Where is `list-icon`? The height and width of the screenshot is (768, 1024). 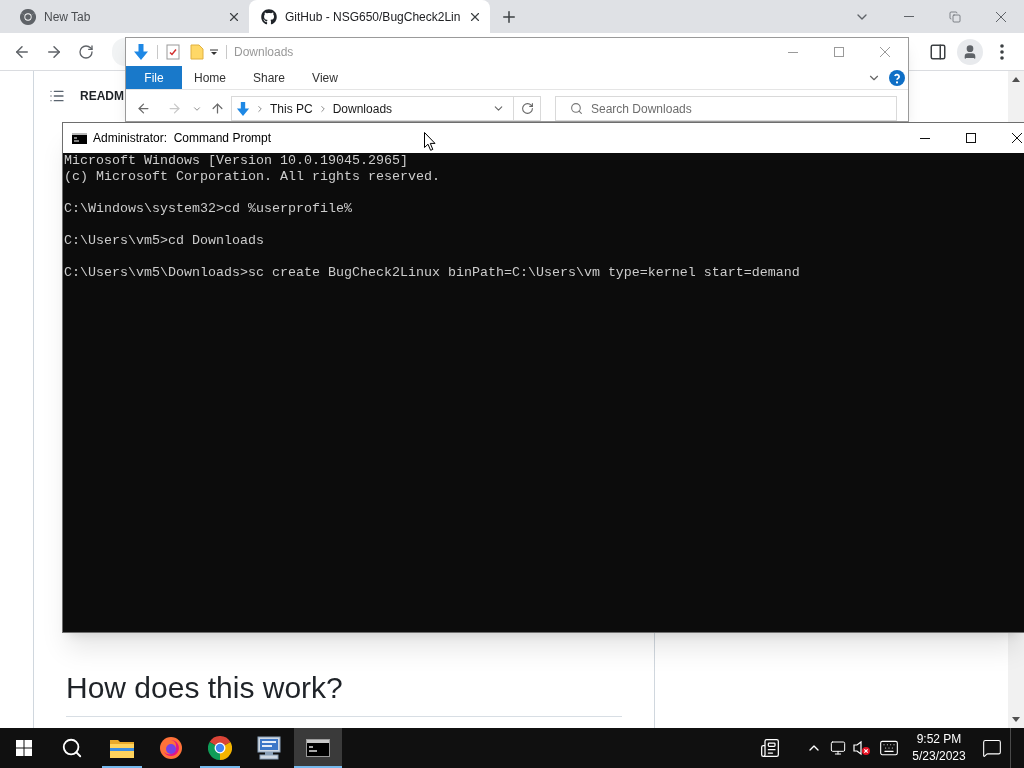
list-icon is located at coordinates (57, 96).